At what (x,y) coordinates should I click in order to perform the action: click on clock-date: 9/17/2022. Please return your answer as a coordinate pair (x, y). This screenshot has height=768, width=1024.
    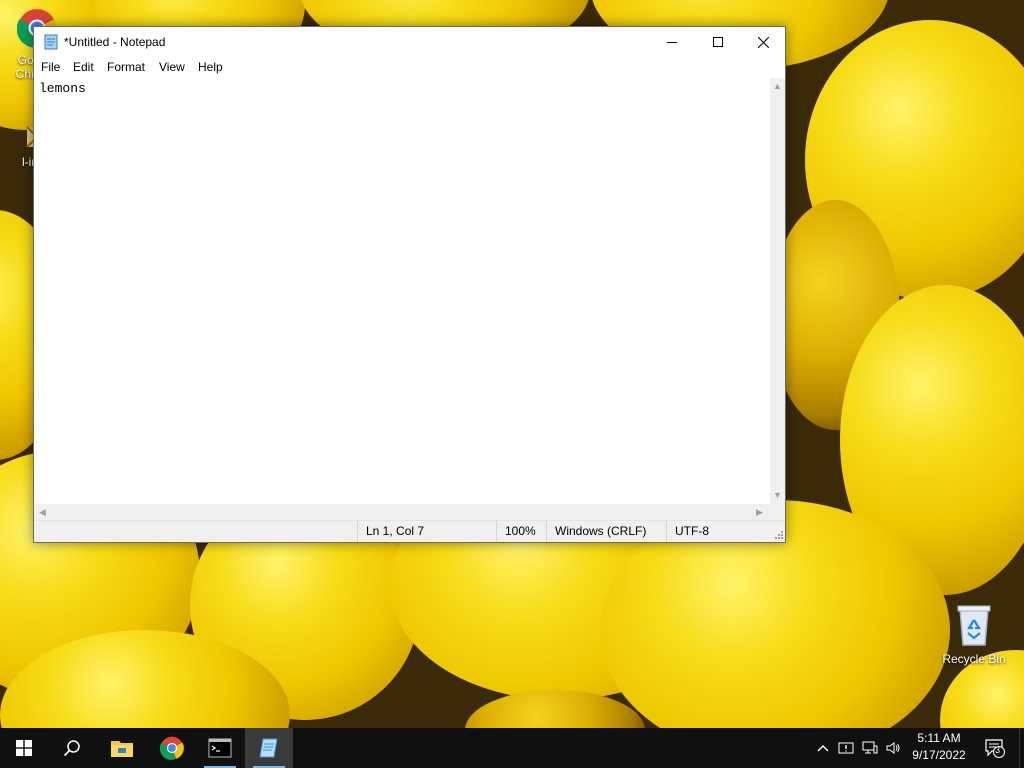
    Looking at the image, I should click on (939, 755).